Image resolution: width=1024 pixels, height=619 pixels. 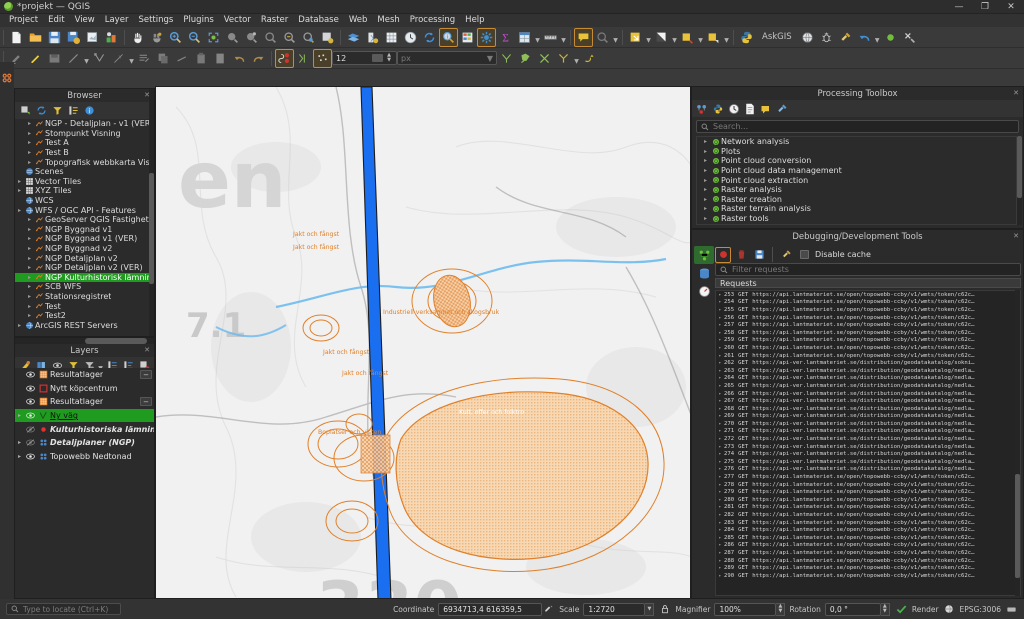 What do you see at coordinates (303, 58) in the screenshot?
I see `snapping-options-button` at bounding box center [303, 58].